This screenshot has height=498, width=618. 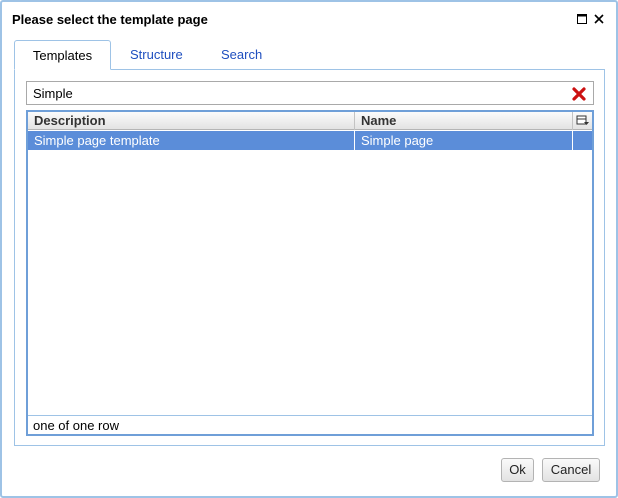 What do you see at coordinates (191, 140) in the screenshot?
I see `cell-description: Simple page template` at bounding box center [191, 140].